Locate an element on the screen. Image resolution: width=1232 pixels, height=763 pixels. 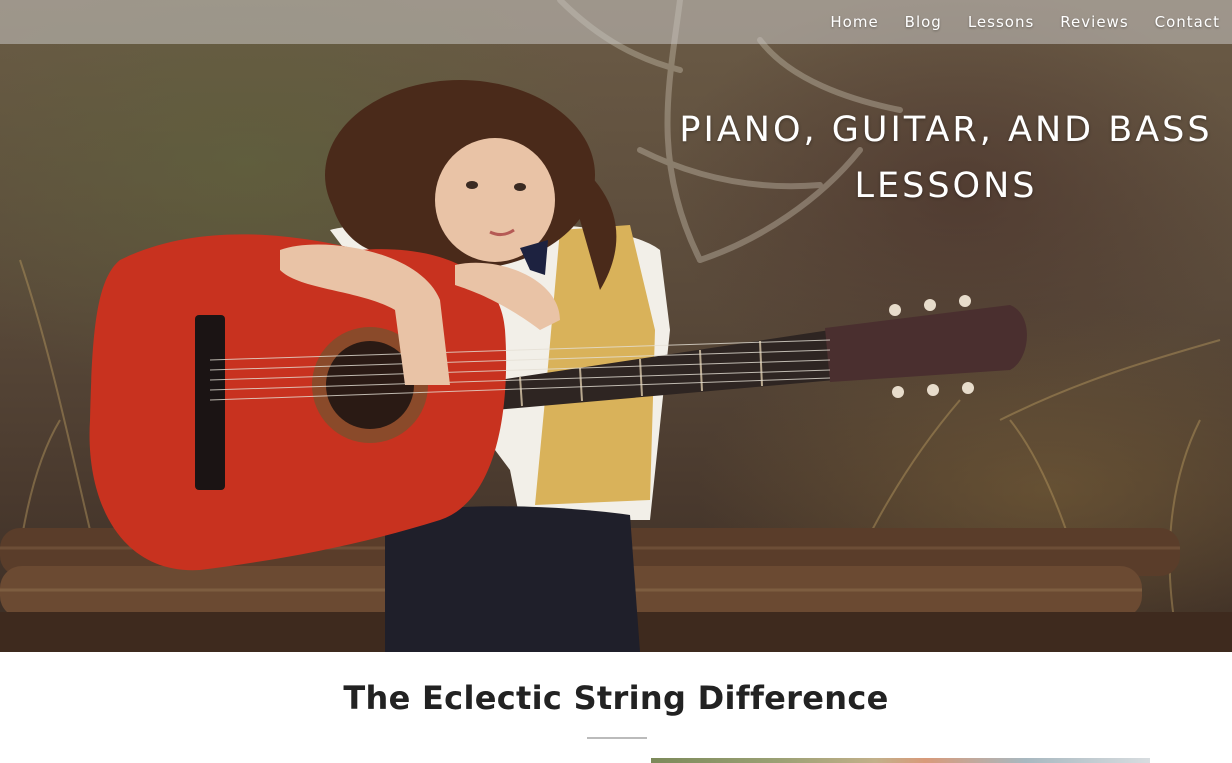
nav-item-lessons: Lessons is located at coordinates (1001, 22).